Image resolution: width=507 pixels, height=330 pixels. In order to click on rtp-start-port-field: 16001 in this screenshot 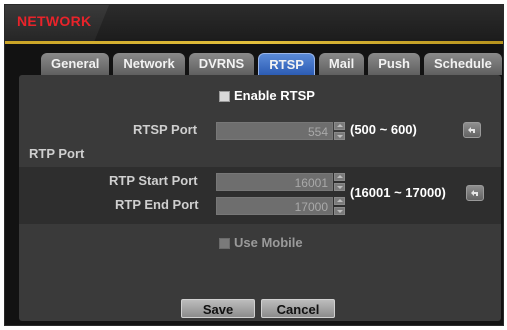, I will do `click(274, 182)`.